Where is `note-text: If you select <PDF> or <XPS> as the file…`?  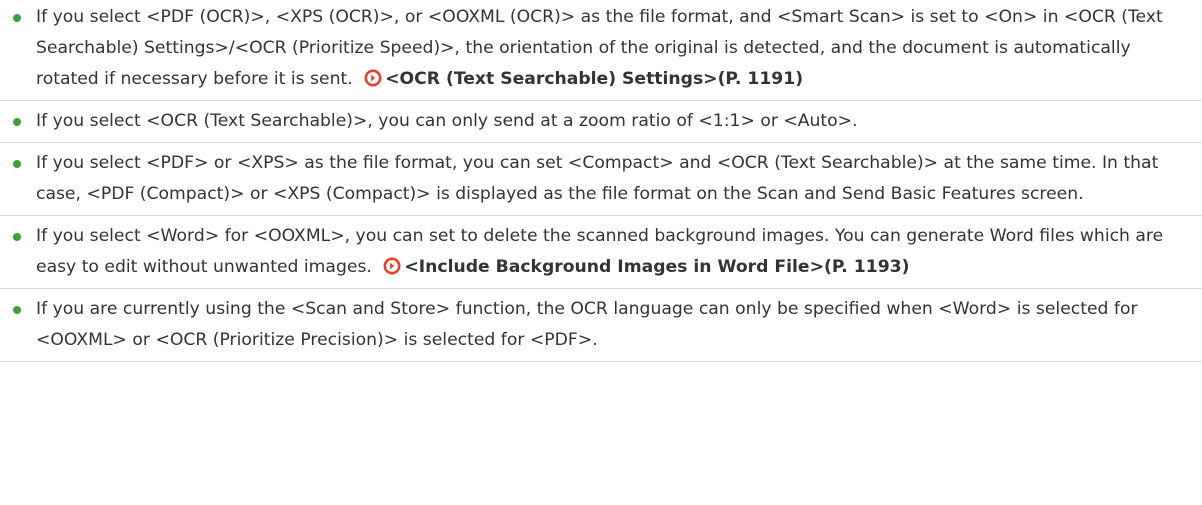
note-text: If you select <PDF> or <XPS> as the file… is located at coordinates (597, 178).